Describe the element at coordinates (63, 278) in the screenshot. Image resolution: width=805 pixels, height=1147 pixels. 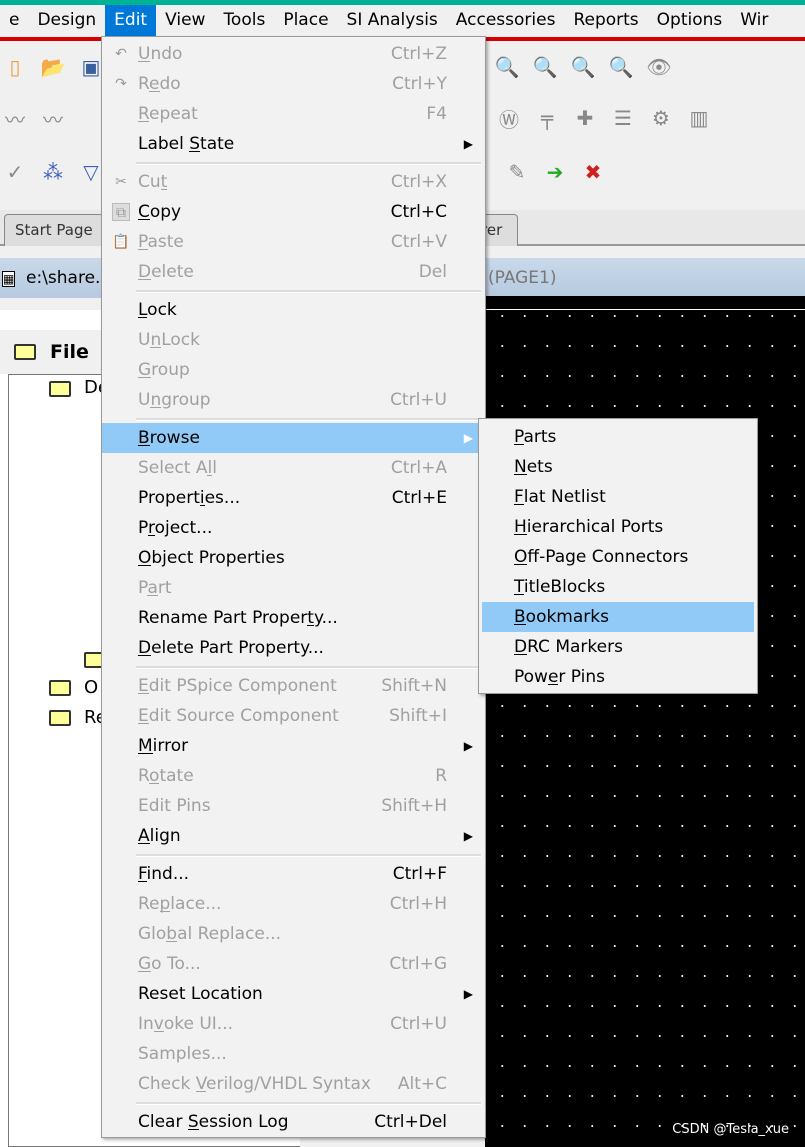
I see `window-title: e:\share.` at that location.